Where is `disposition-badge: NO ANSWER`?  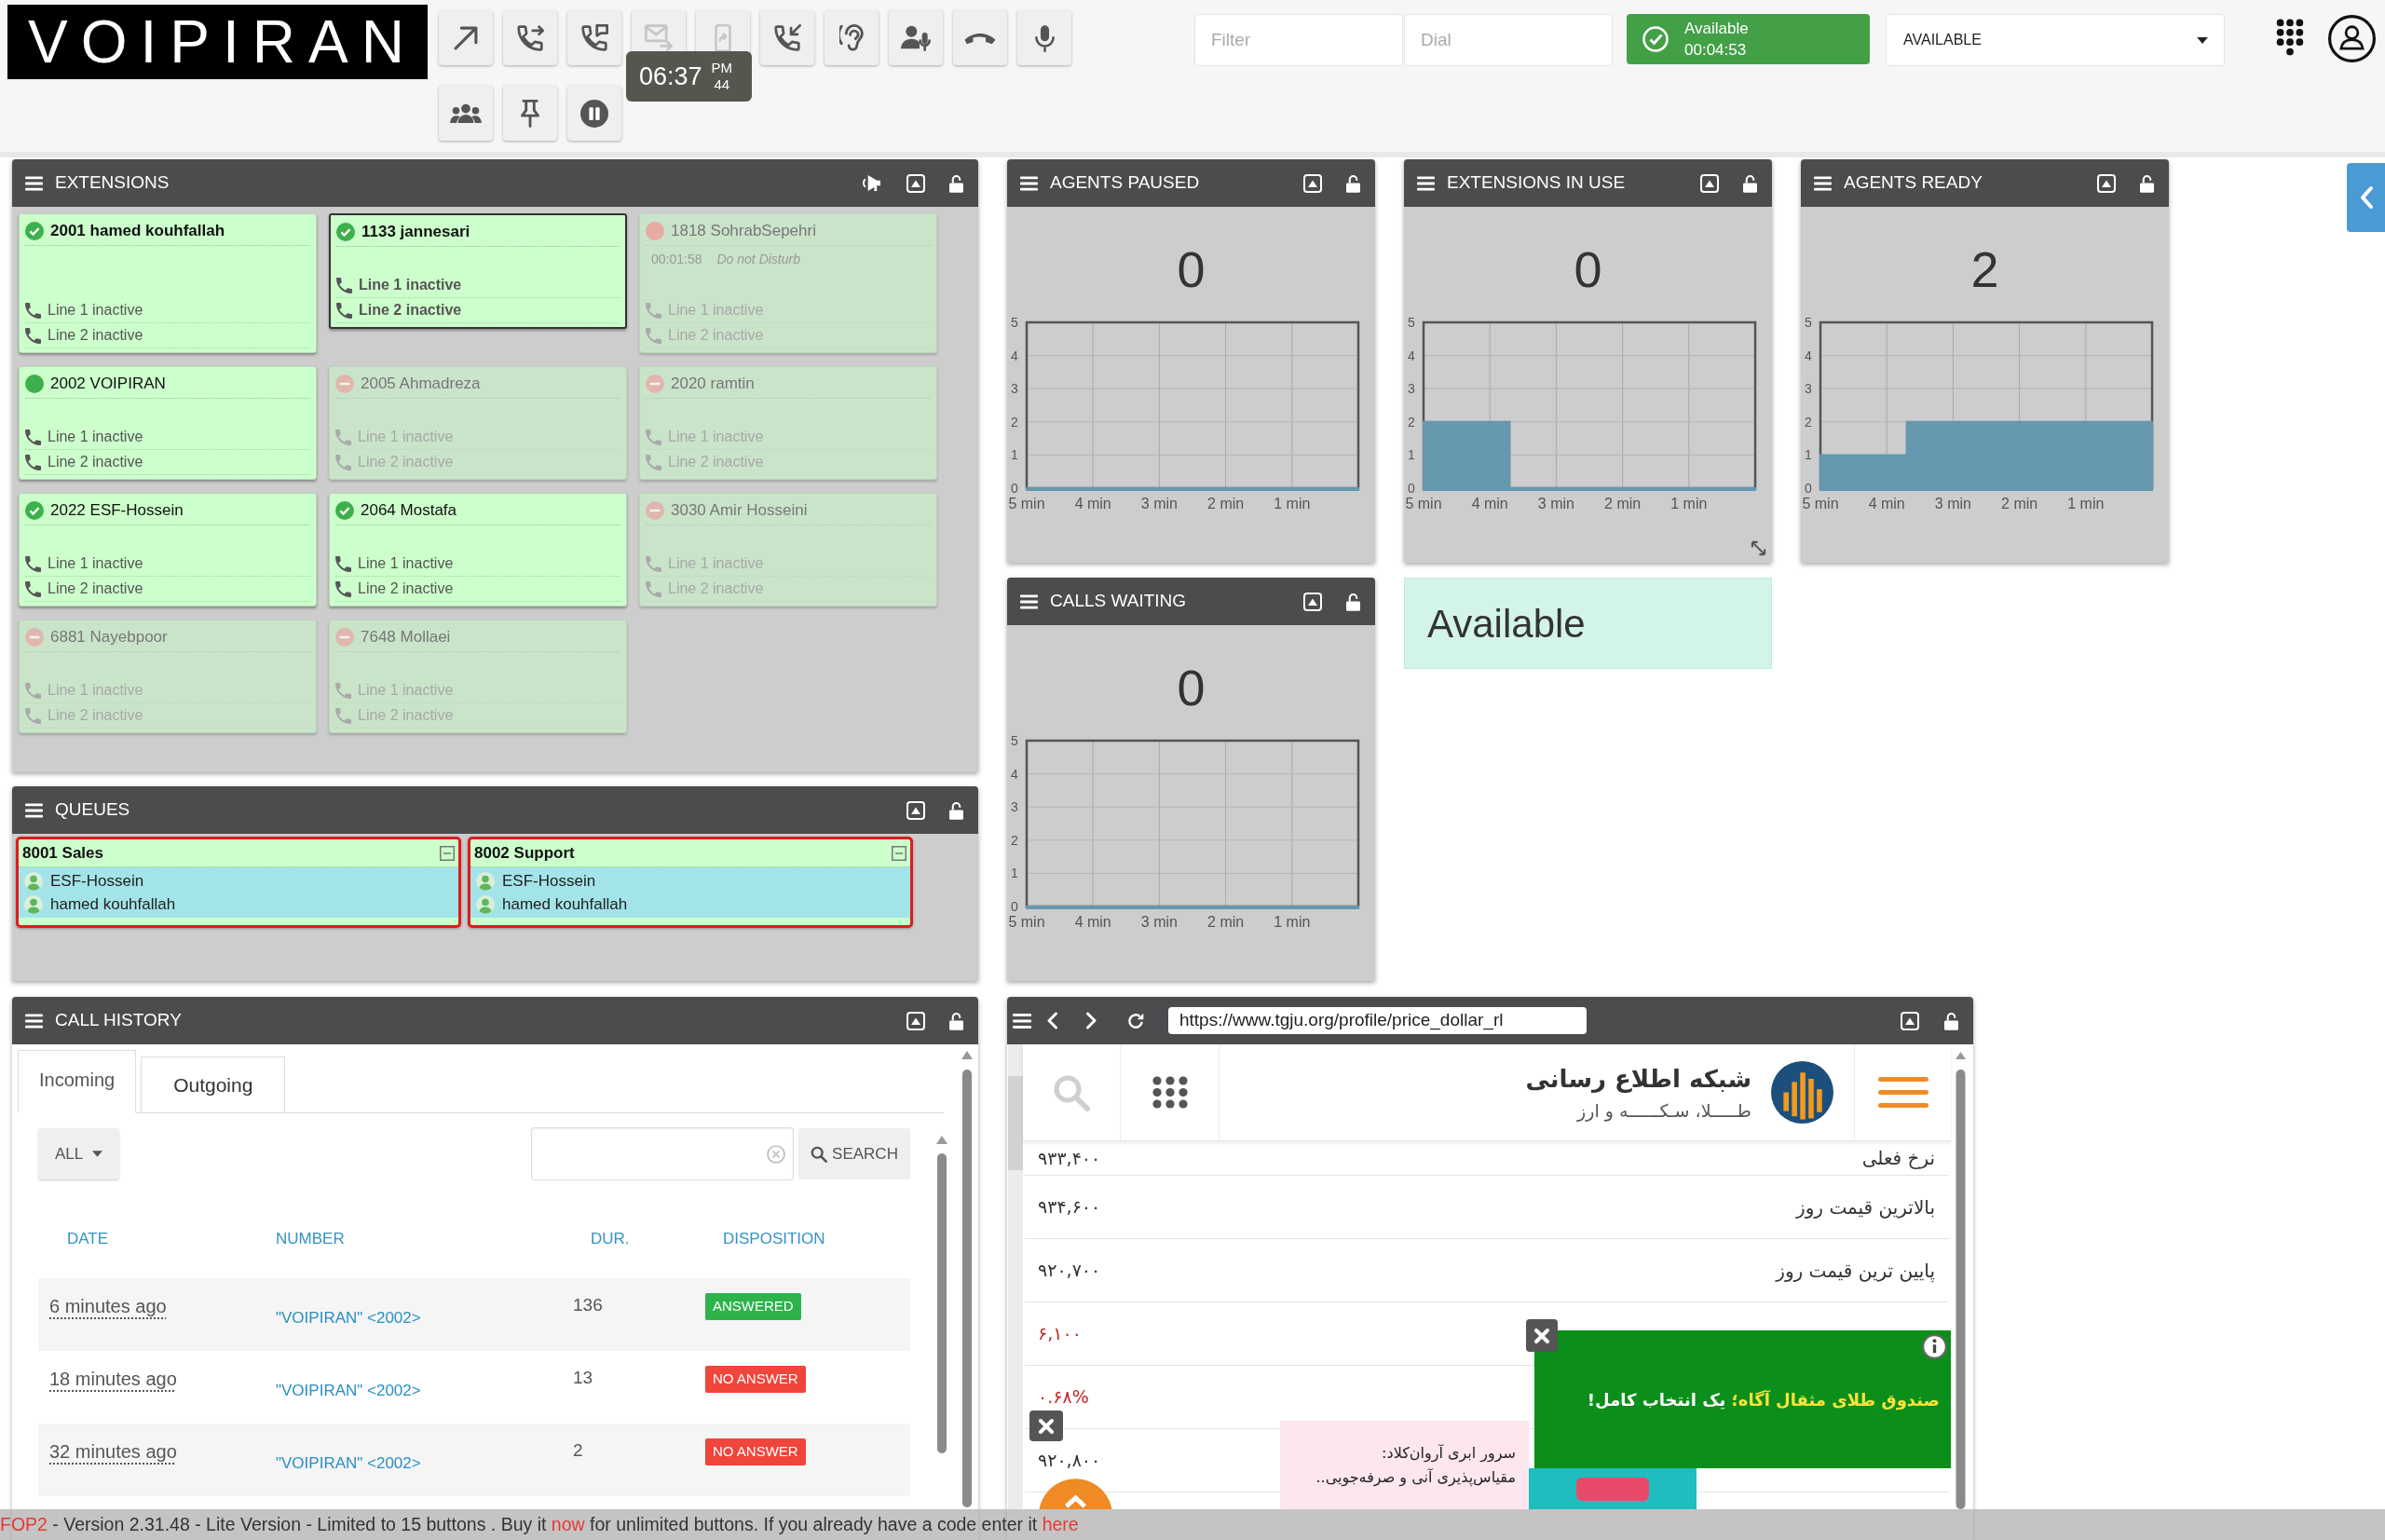
disposition-badge: NO ANSWER is located at coordinates (756, 1379).